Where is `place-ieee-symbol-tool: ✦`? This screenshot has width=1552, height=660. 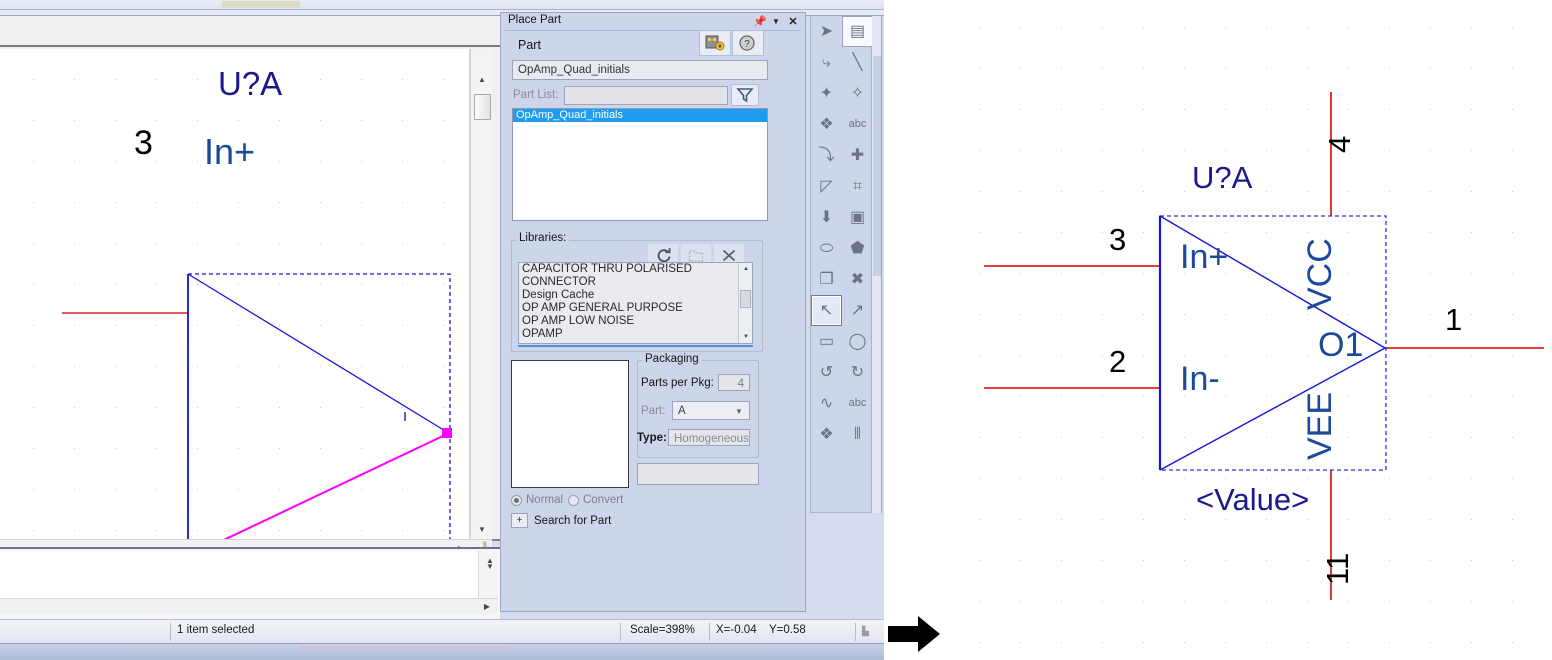 place-ieee-symbol-tool: ✦ is located at coordinates (826, 93).